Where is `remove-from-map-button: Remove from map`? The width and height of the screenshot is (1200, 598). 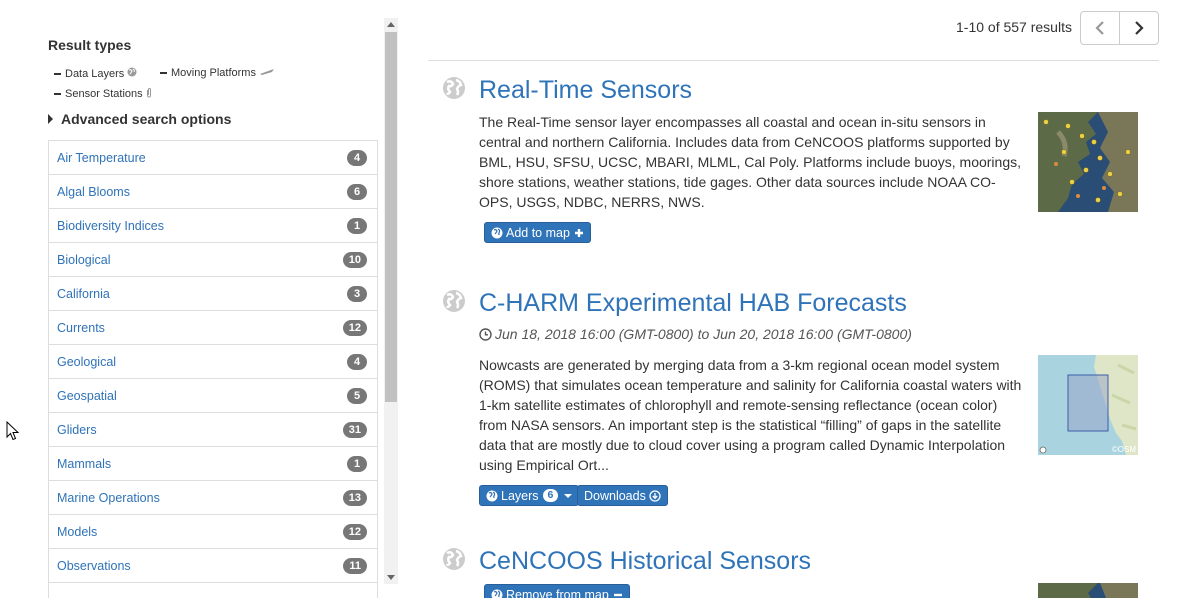 remove-from-map-button: Remove from map is located at coordinates (557, 591).